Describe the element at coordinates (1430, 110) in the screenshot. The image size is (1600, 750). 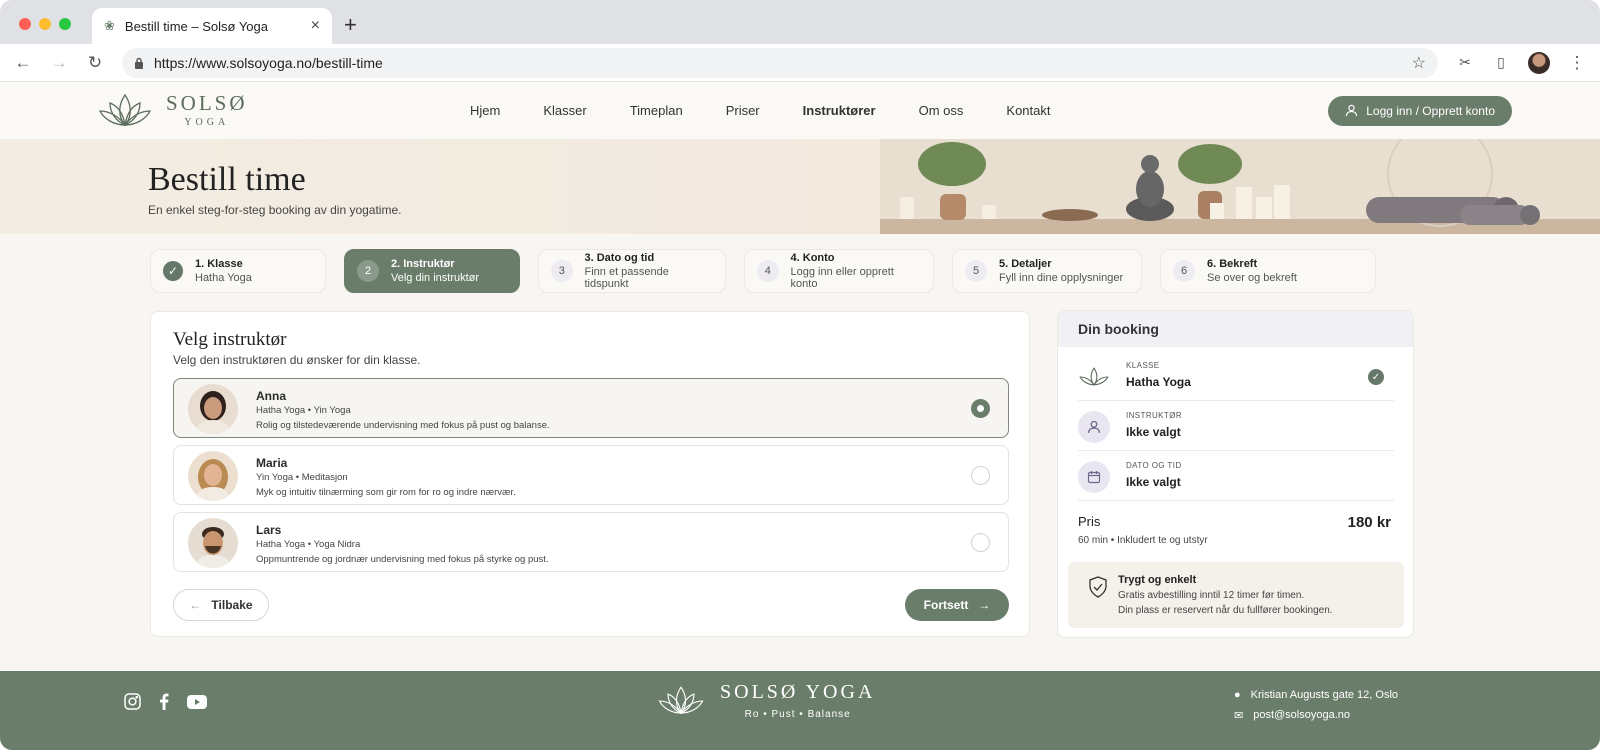
I see `login-label: Logg inn / Opprett konto` at that location.